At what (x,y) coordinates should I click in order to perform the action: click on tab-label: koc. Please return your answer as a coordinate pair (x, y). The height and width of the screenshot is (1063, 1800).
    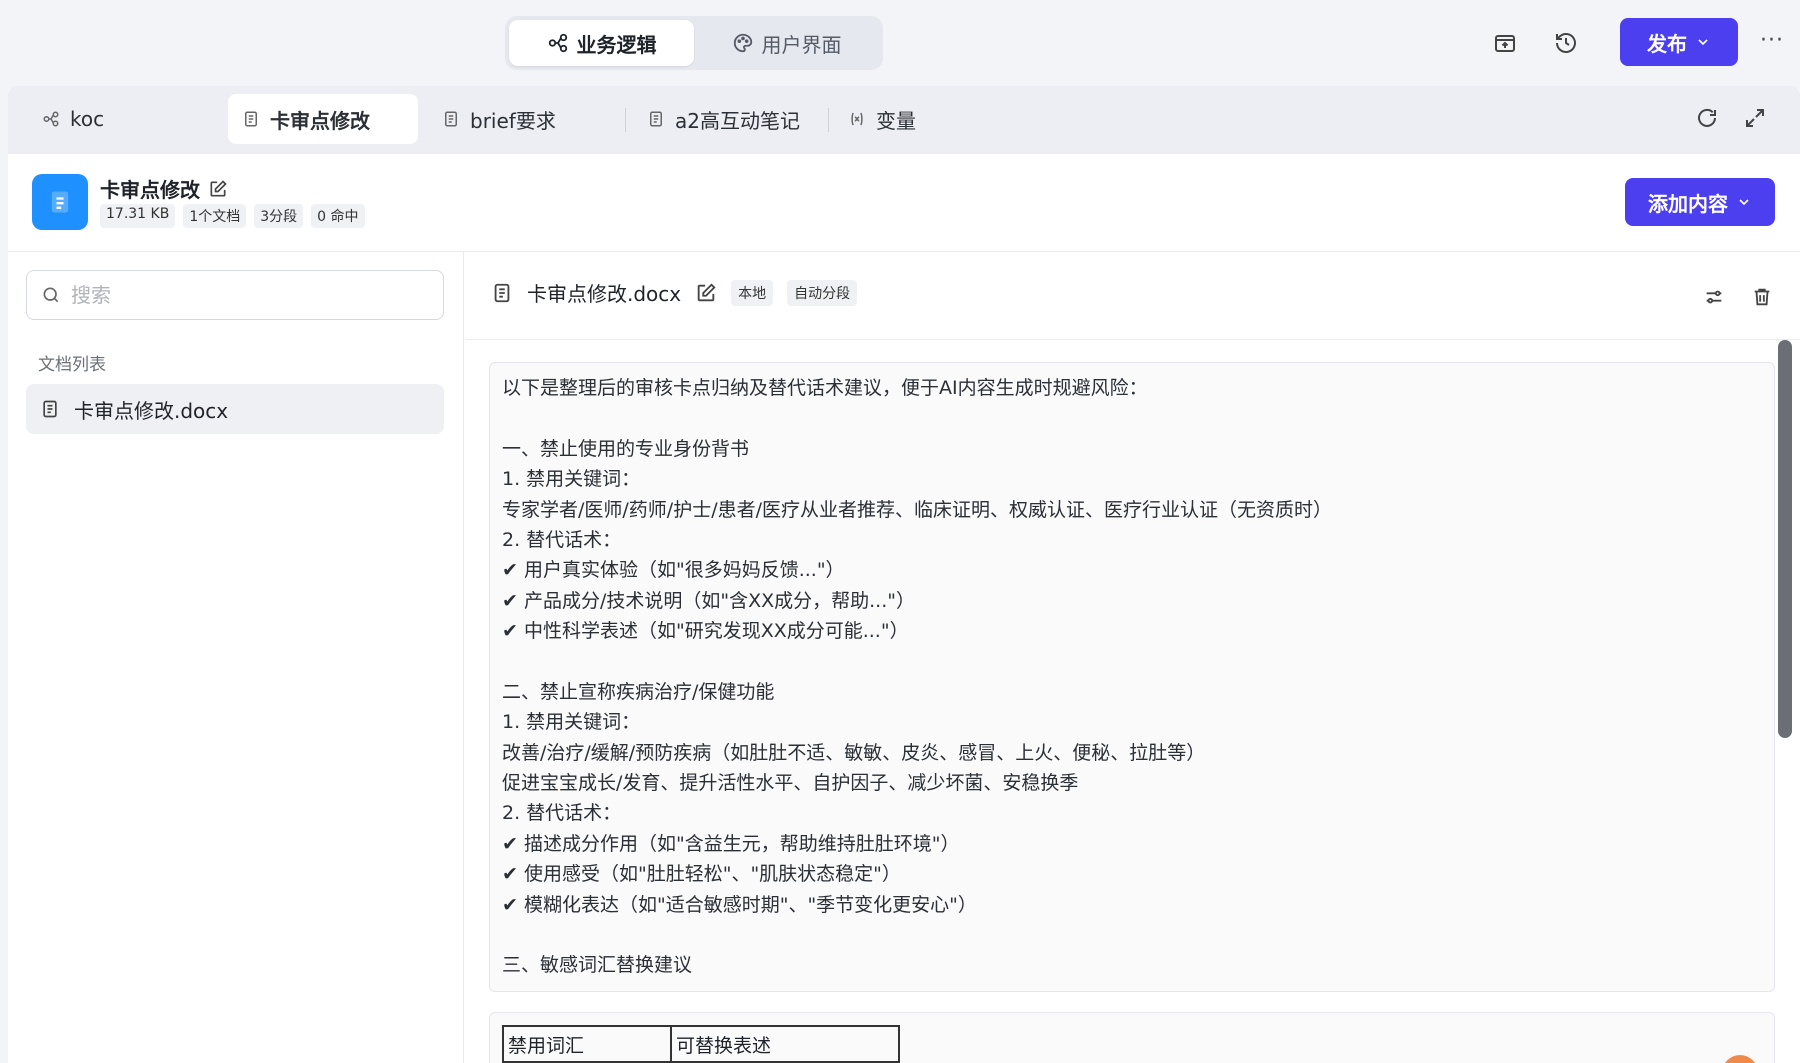
    Looking at the image, I should click on (87, 119).